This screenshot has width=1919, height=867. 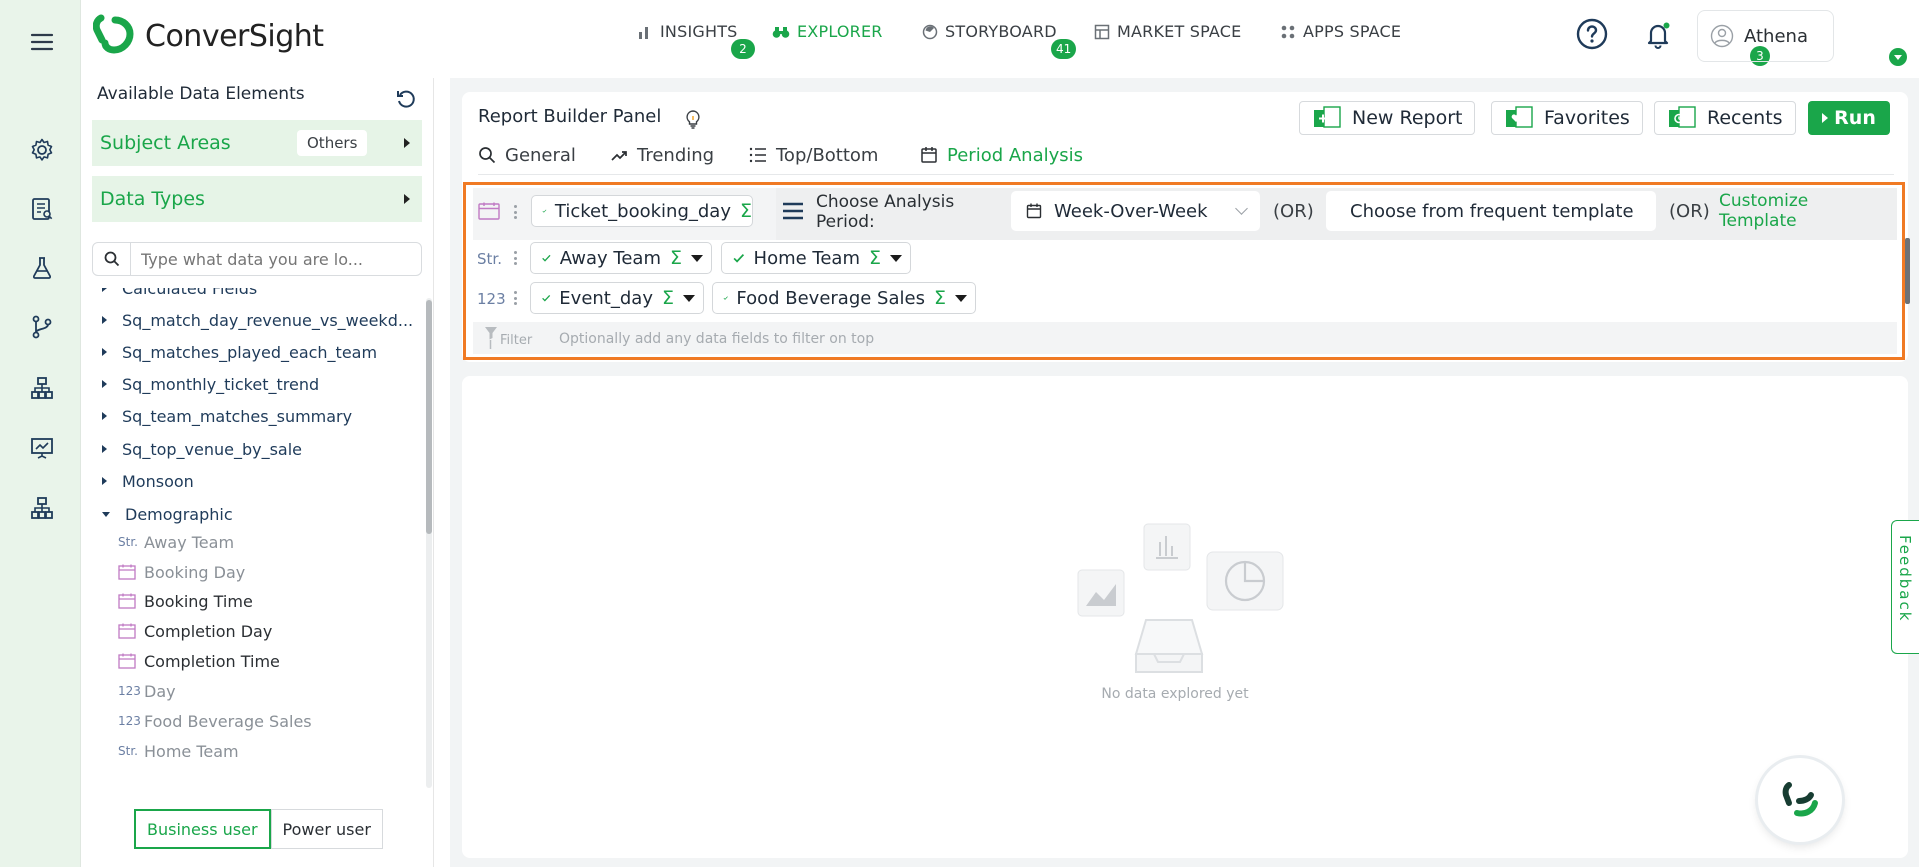 I want to click on user-menu: Athena, so click(x=1765, y=36).